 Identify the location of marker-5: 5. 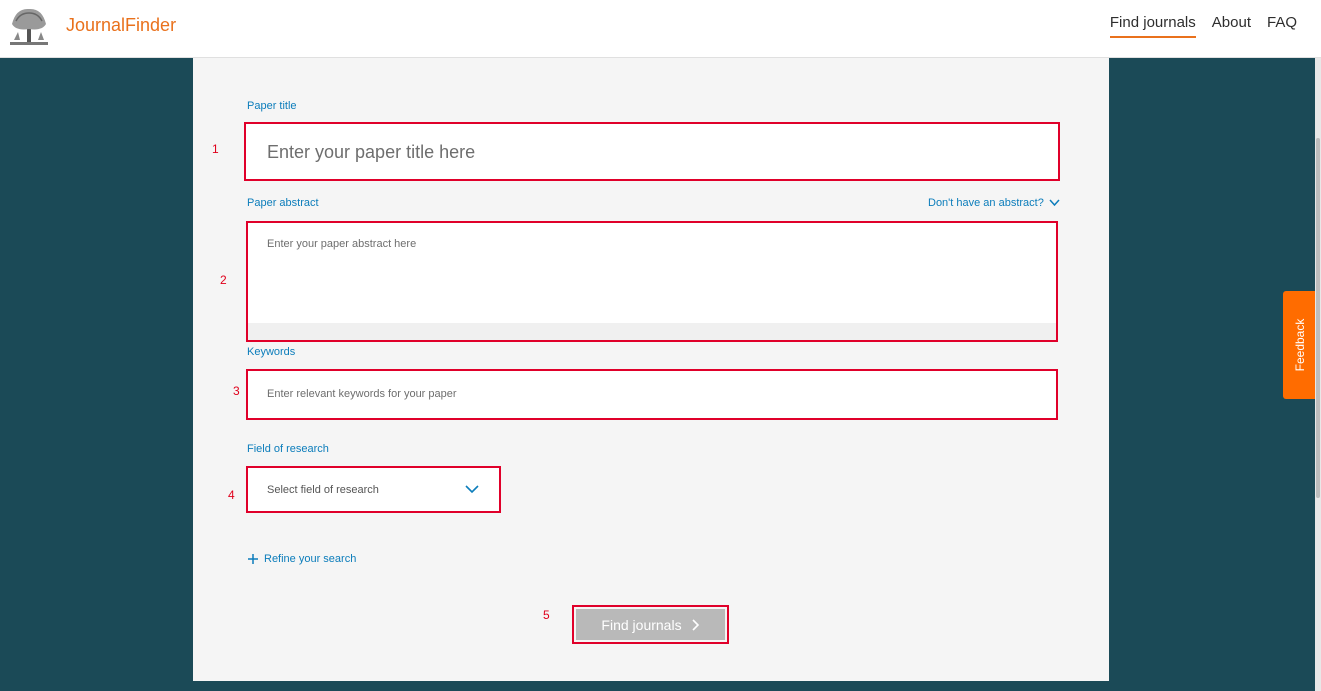
(546, 615).